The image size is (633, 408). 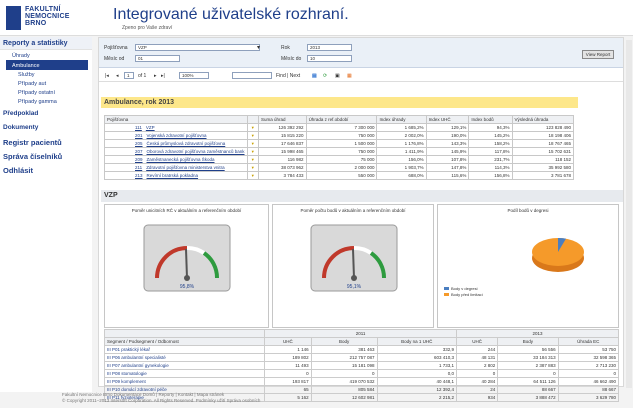 I want to click on insurer-name-link: Revírní bratrská pokladna, so click(x=173, y=175).